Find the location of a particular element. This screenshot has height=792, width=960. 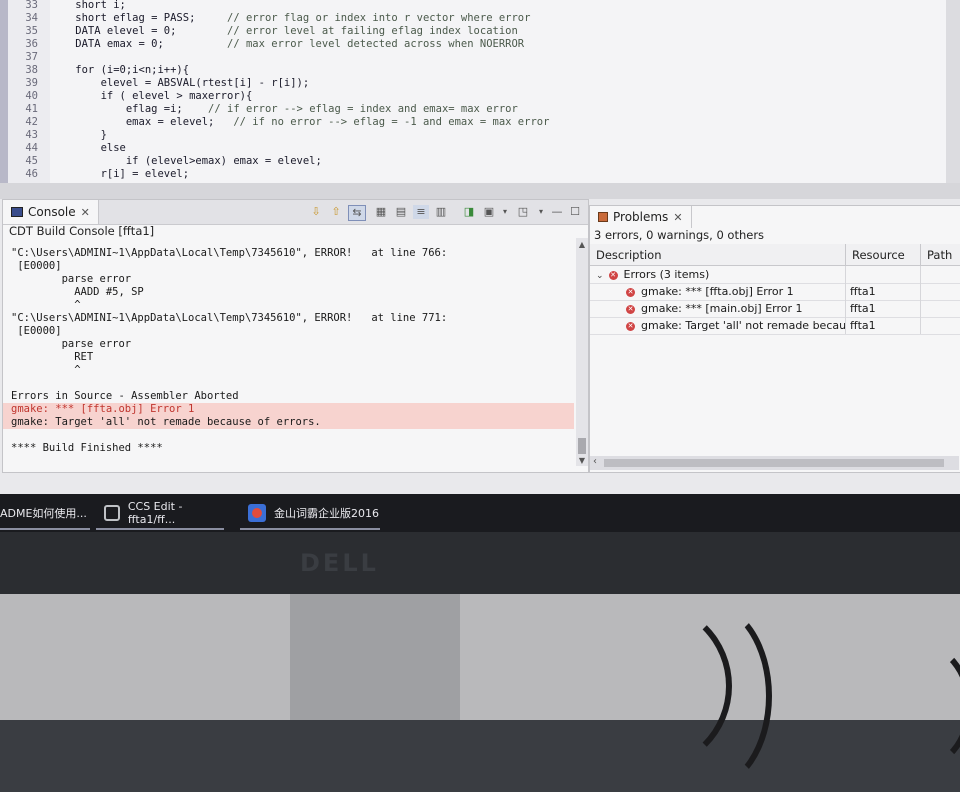

remove-icon: ▥ is located at coordinates (441, 212).